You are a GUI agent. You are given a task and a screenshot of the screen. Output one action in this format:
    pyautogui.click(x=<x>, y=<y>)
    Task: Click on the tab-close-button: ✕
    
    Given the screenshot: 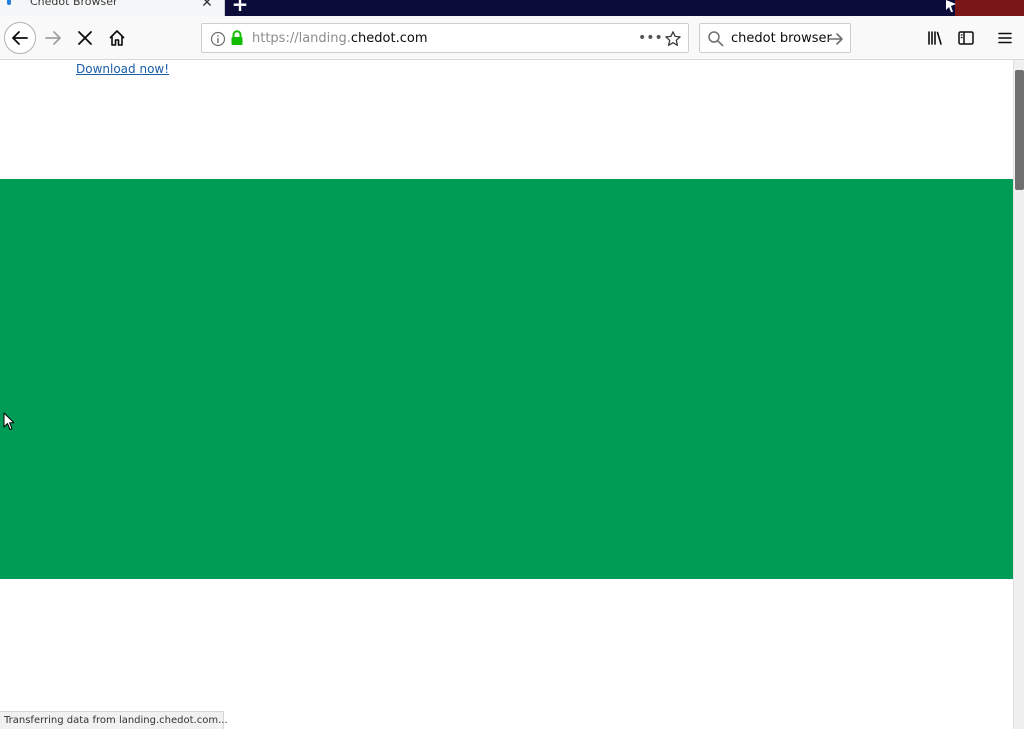 What is the action you would take?
    pyautogui.click(x=207, y=5)
    